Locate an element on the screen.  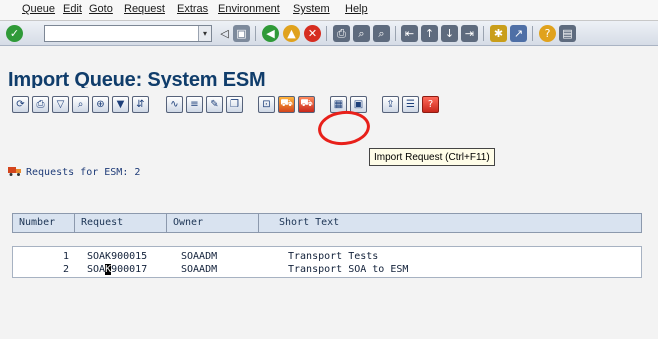
menu-help: Help is located at coordinates (356, 9).